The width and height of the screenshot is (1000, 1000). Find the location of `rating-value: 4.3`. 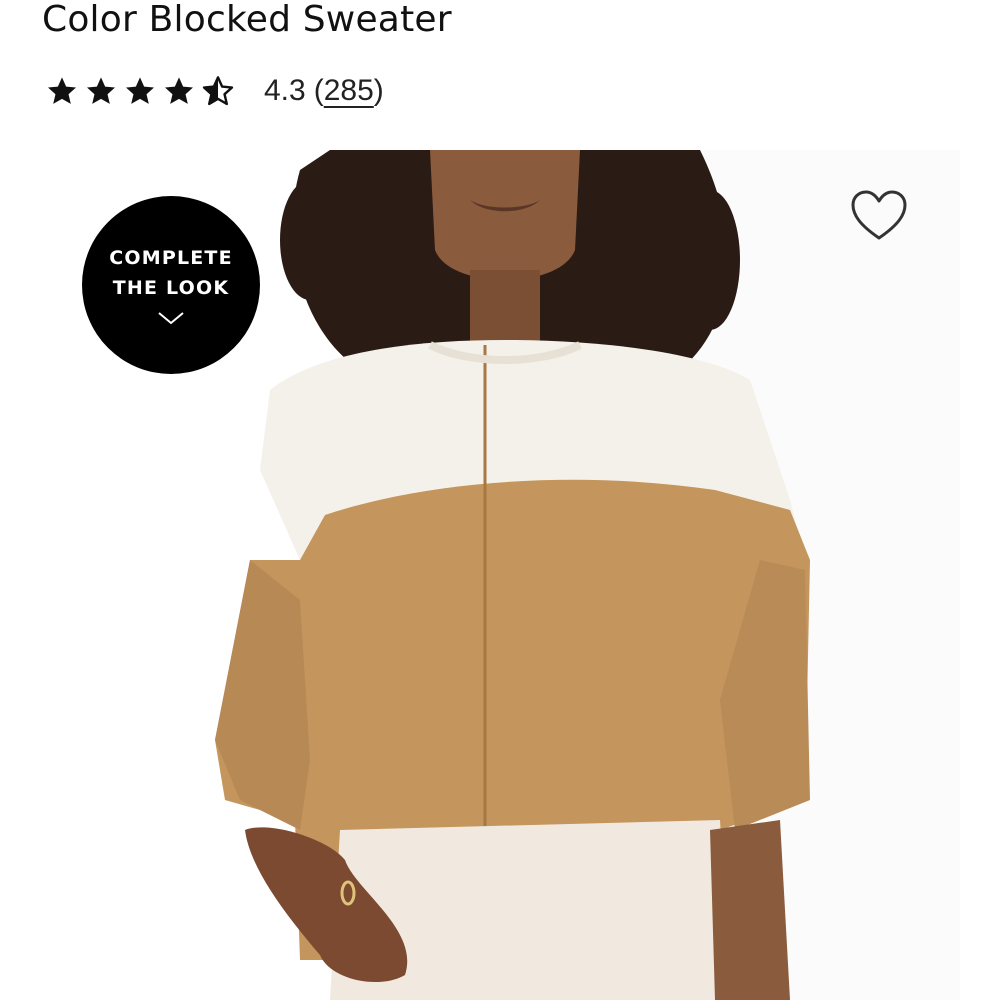

rating-value: 4.3 is located at coordinates (285, 90).